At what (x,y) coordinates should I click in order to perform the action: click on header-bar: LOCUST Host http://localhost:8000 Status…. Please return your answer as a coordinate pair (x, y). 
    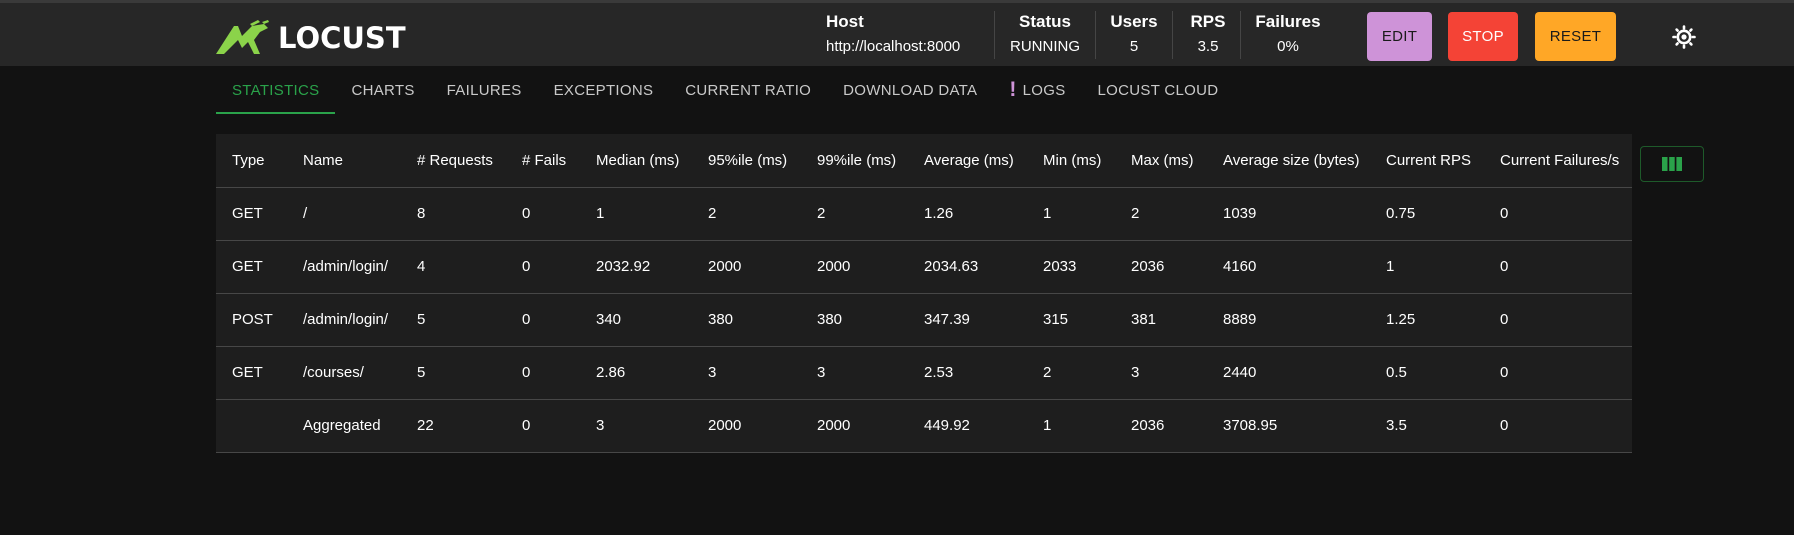
    Looking at the image, I should click on (897, 34).